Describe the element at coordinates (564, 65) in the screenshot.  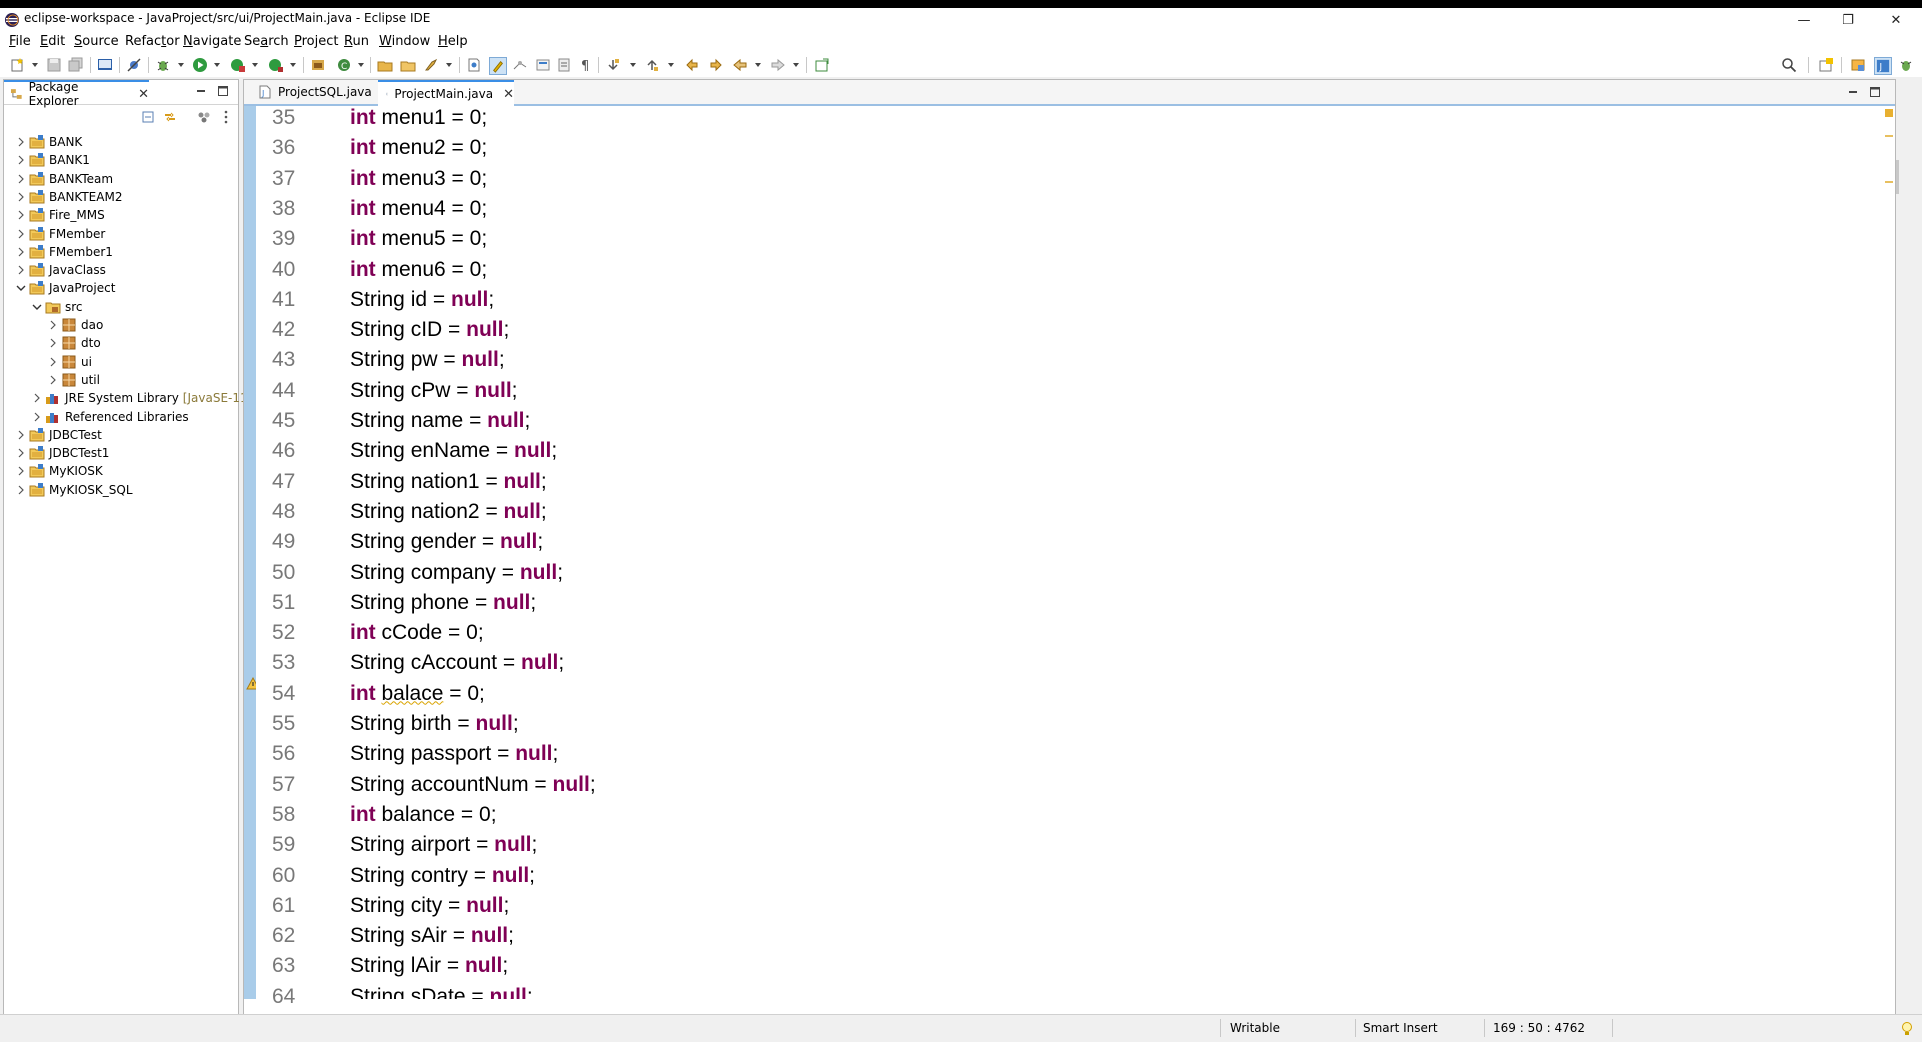
I see `toggle-word-wrap-icon` at that location.